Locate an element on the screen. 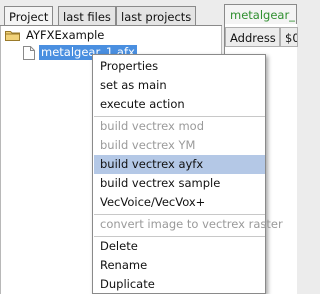 The width and height of the screenshot is (320, 294). menu-item-execute-action: execute action is located at coordinates (179, 104).